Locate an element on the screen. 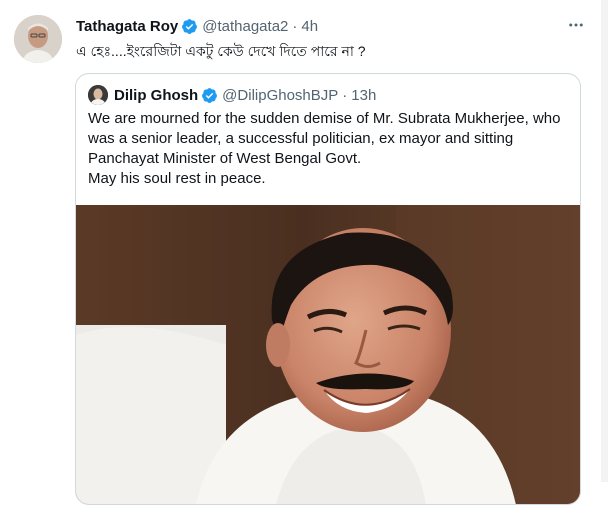  author-avatar is located at coordinates (38, 39).